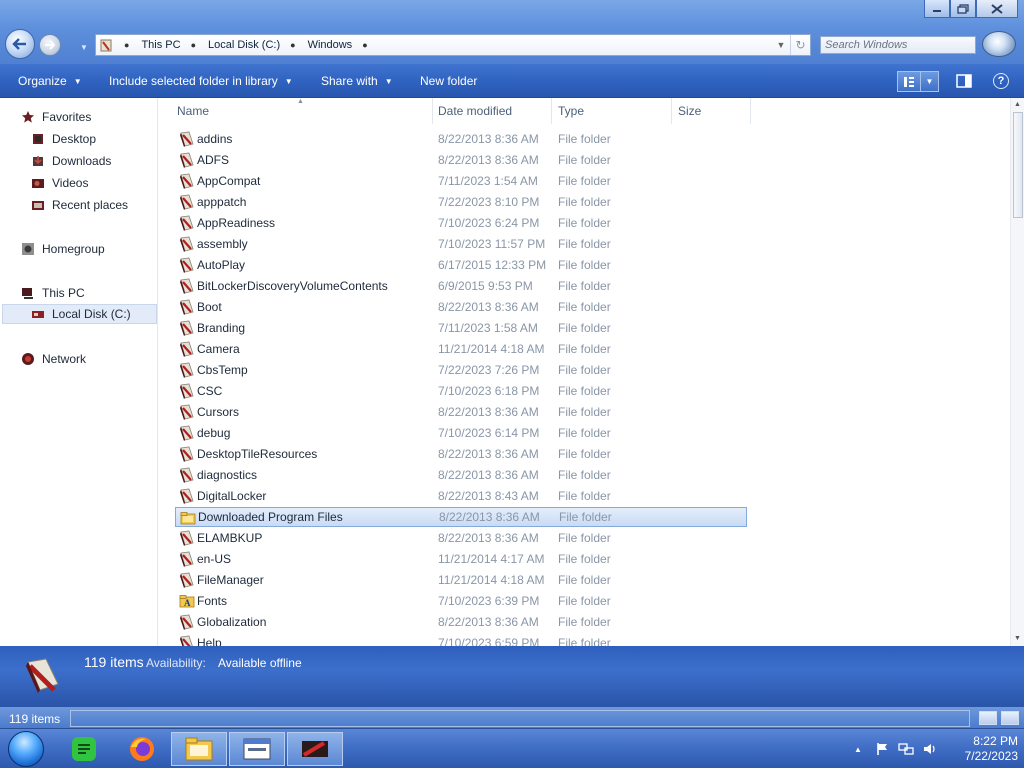 This screenshot has width=1024, height=768. What do you see at coordinates (571, 111) in the screenshot?
I see `column-header-type: Type` at bounding box center [571, 111].